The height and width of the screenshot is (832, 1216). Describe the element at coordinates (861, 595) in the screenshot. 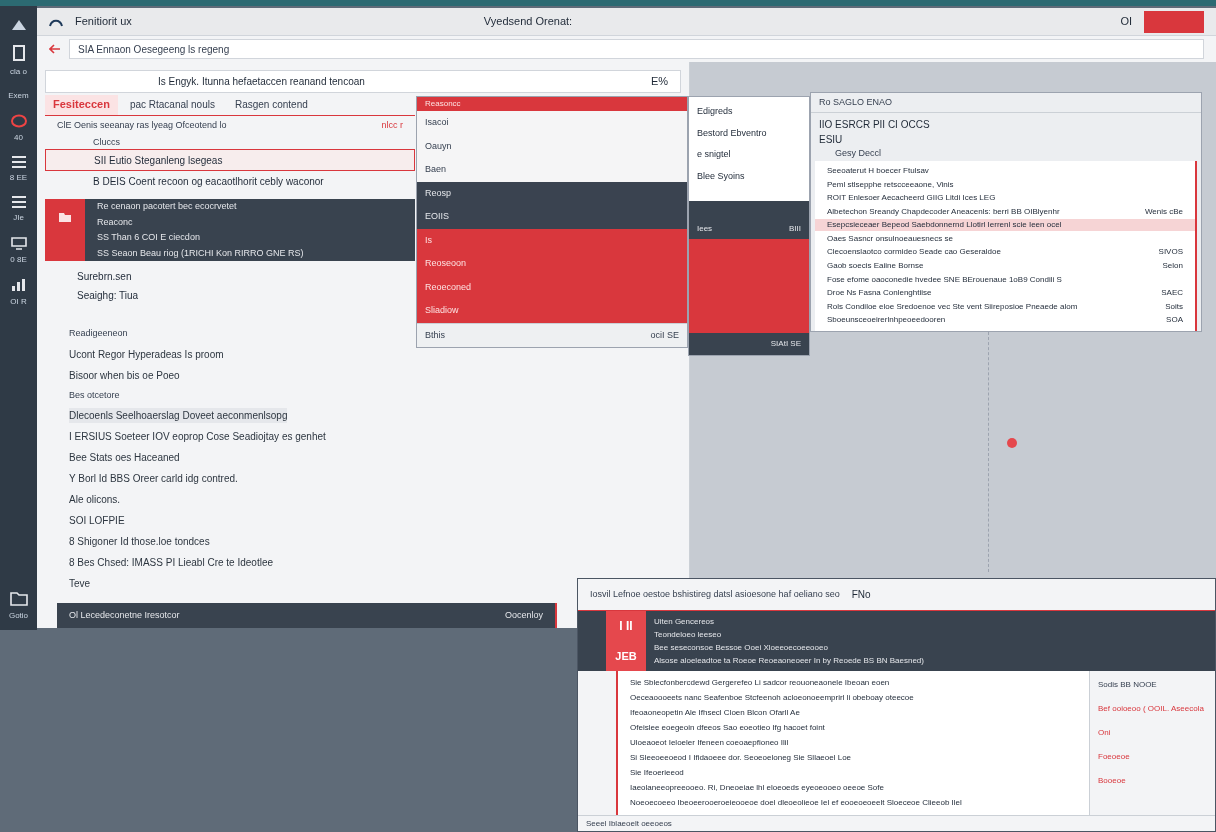

I see `title-aside: FNo` at that location.